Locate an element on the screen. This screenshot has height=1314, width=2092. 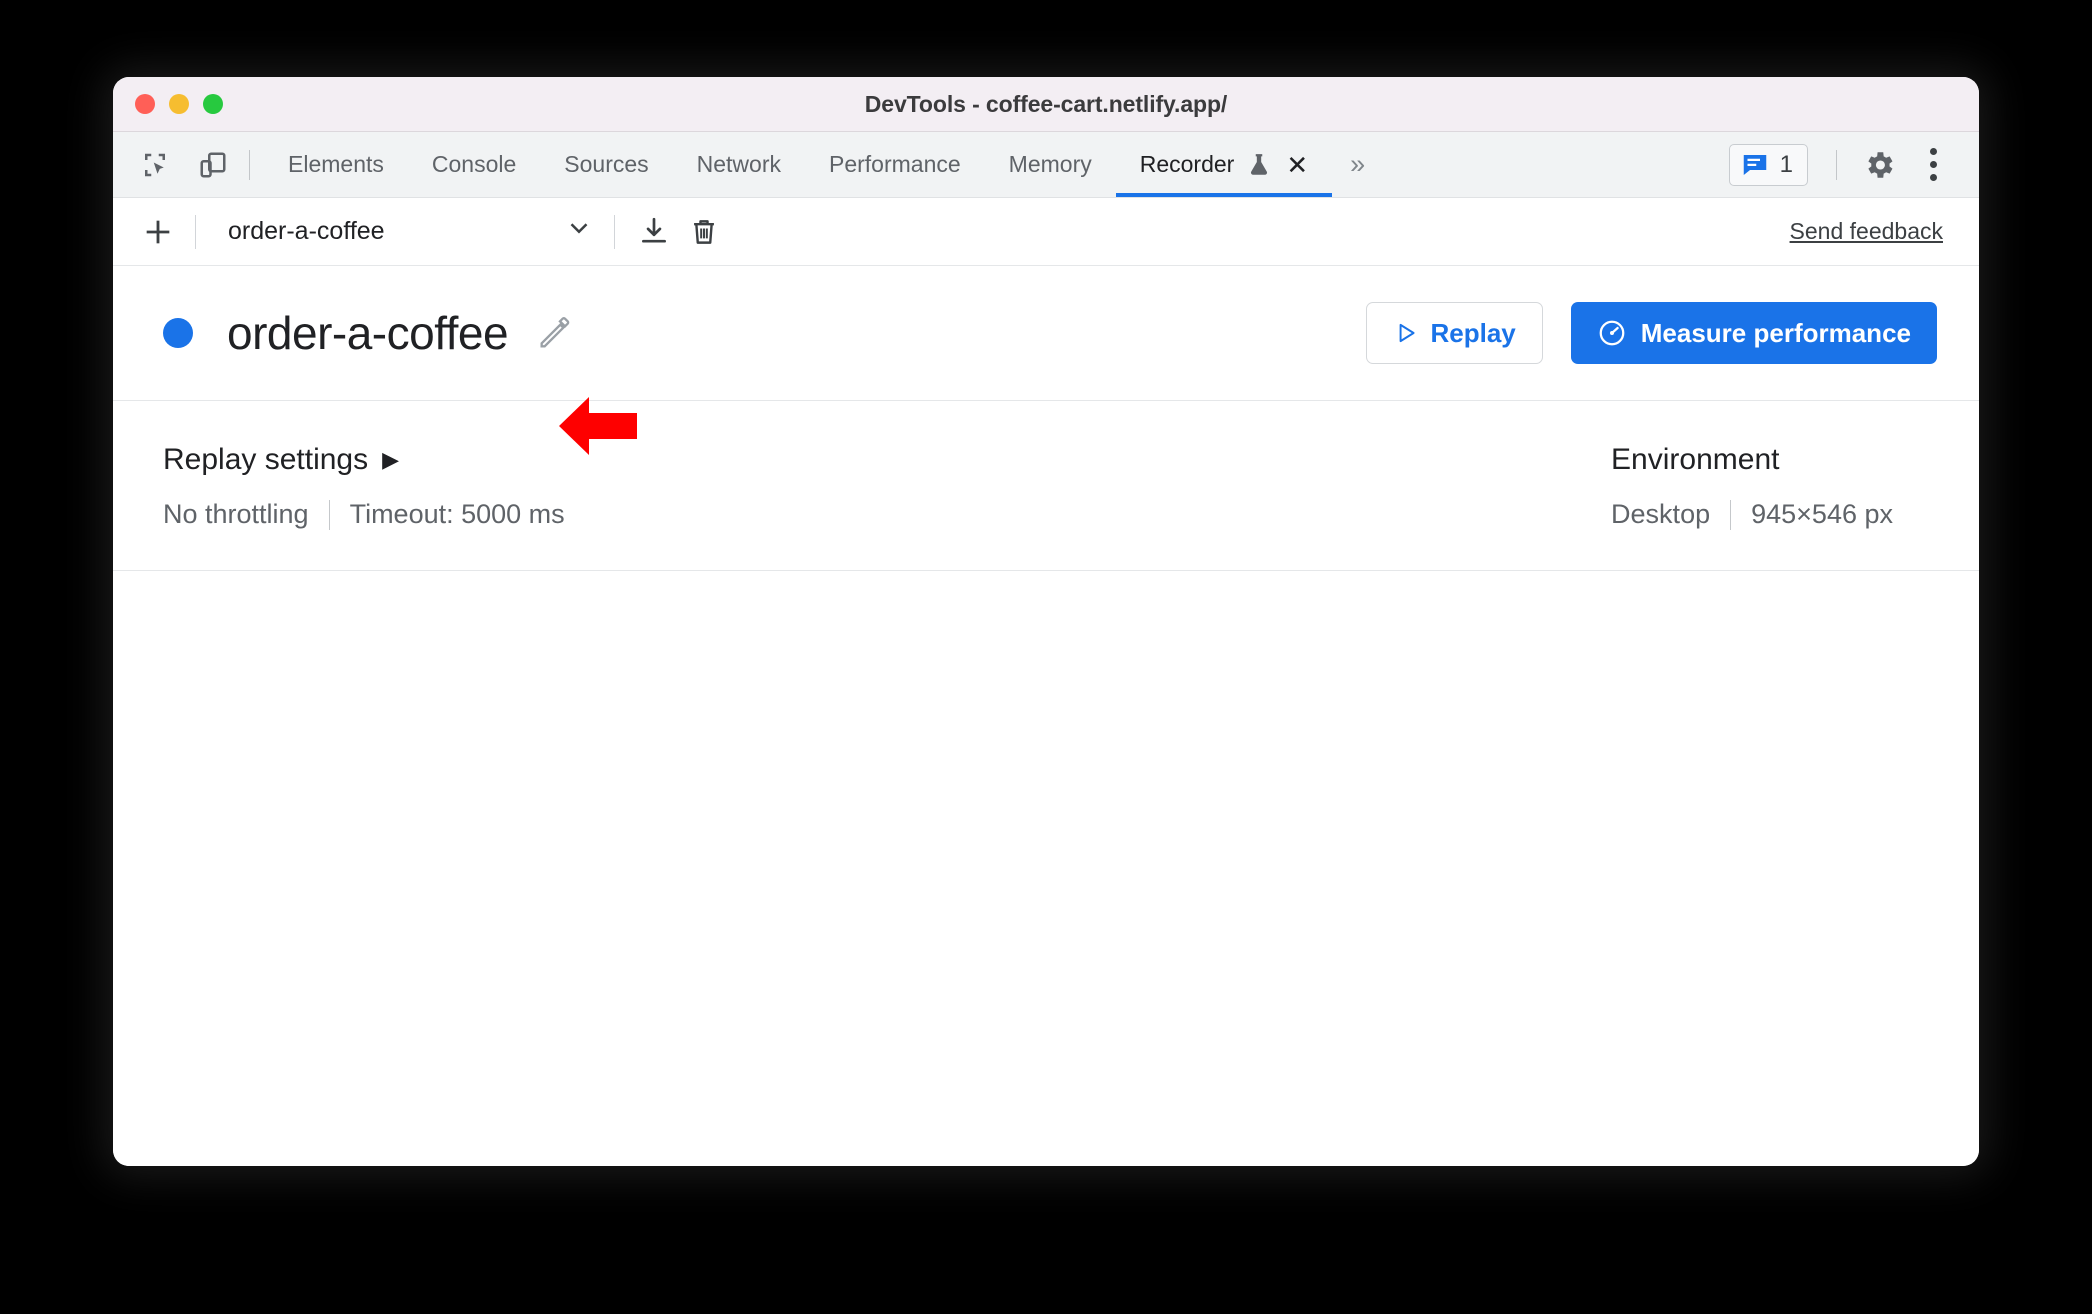
minimize-window-button is located at coordinates (179, 104).